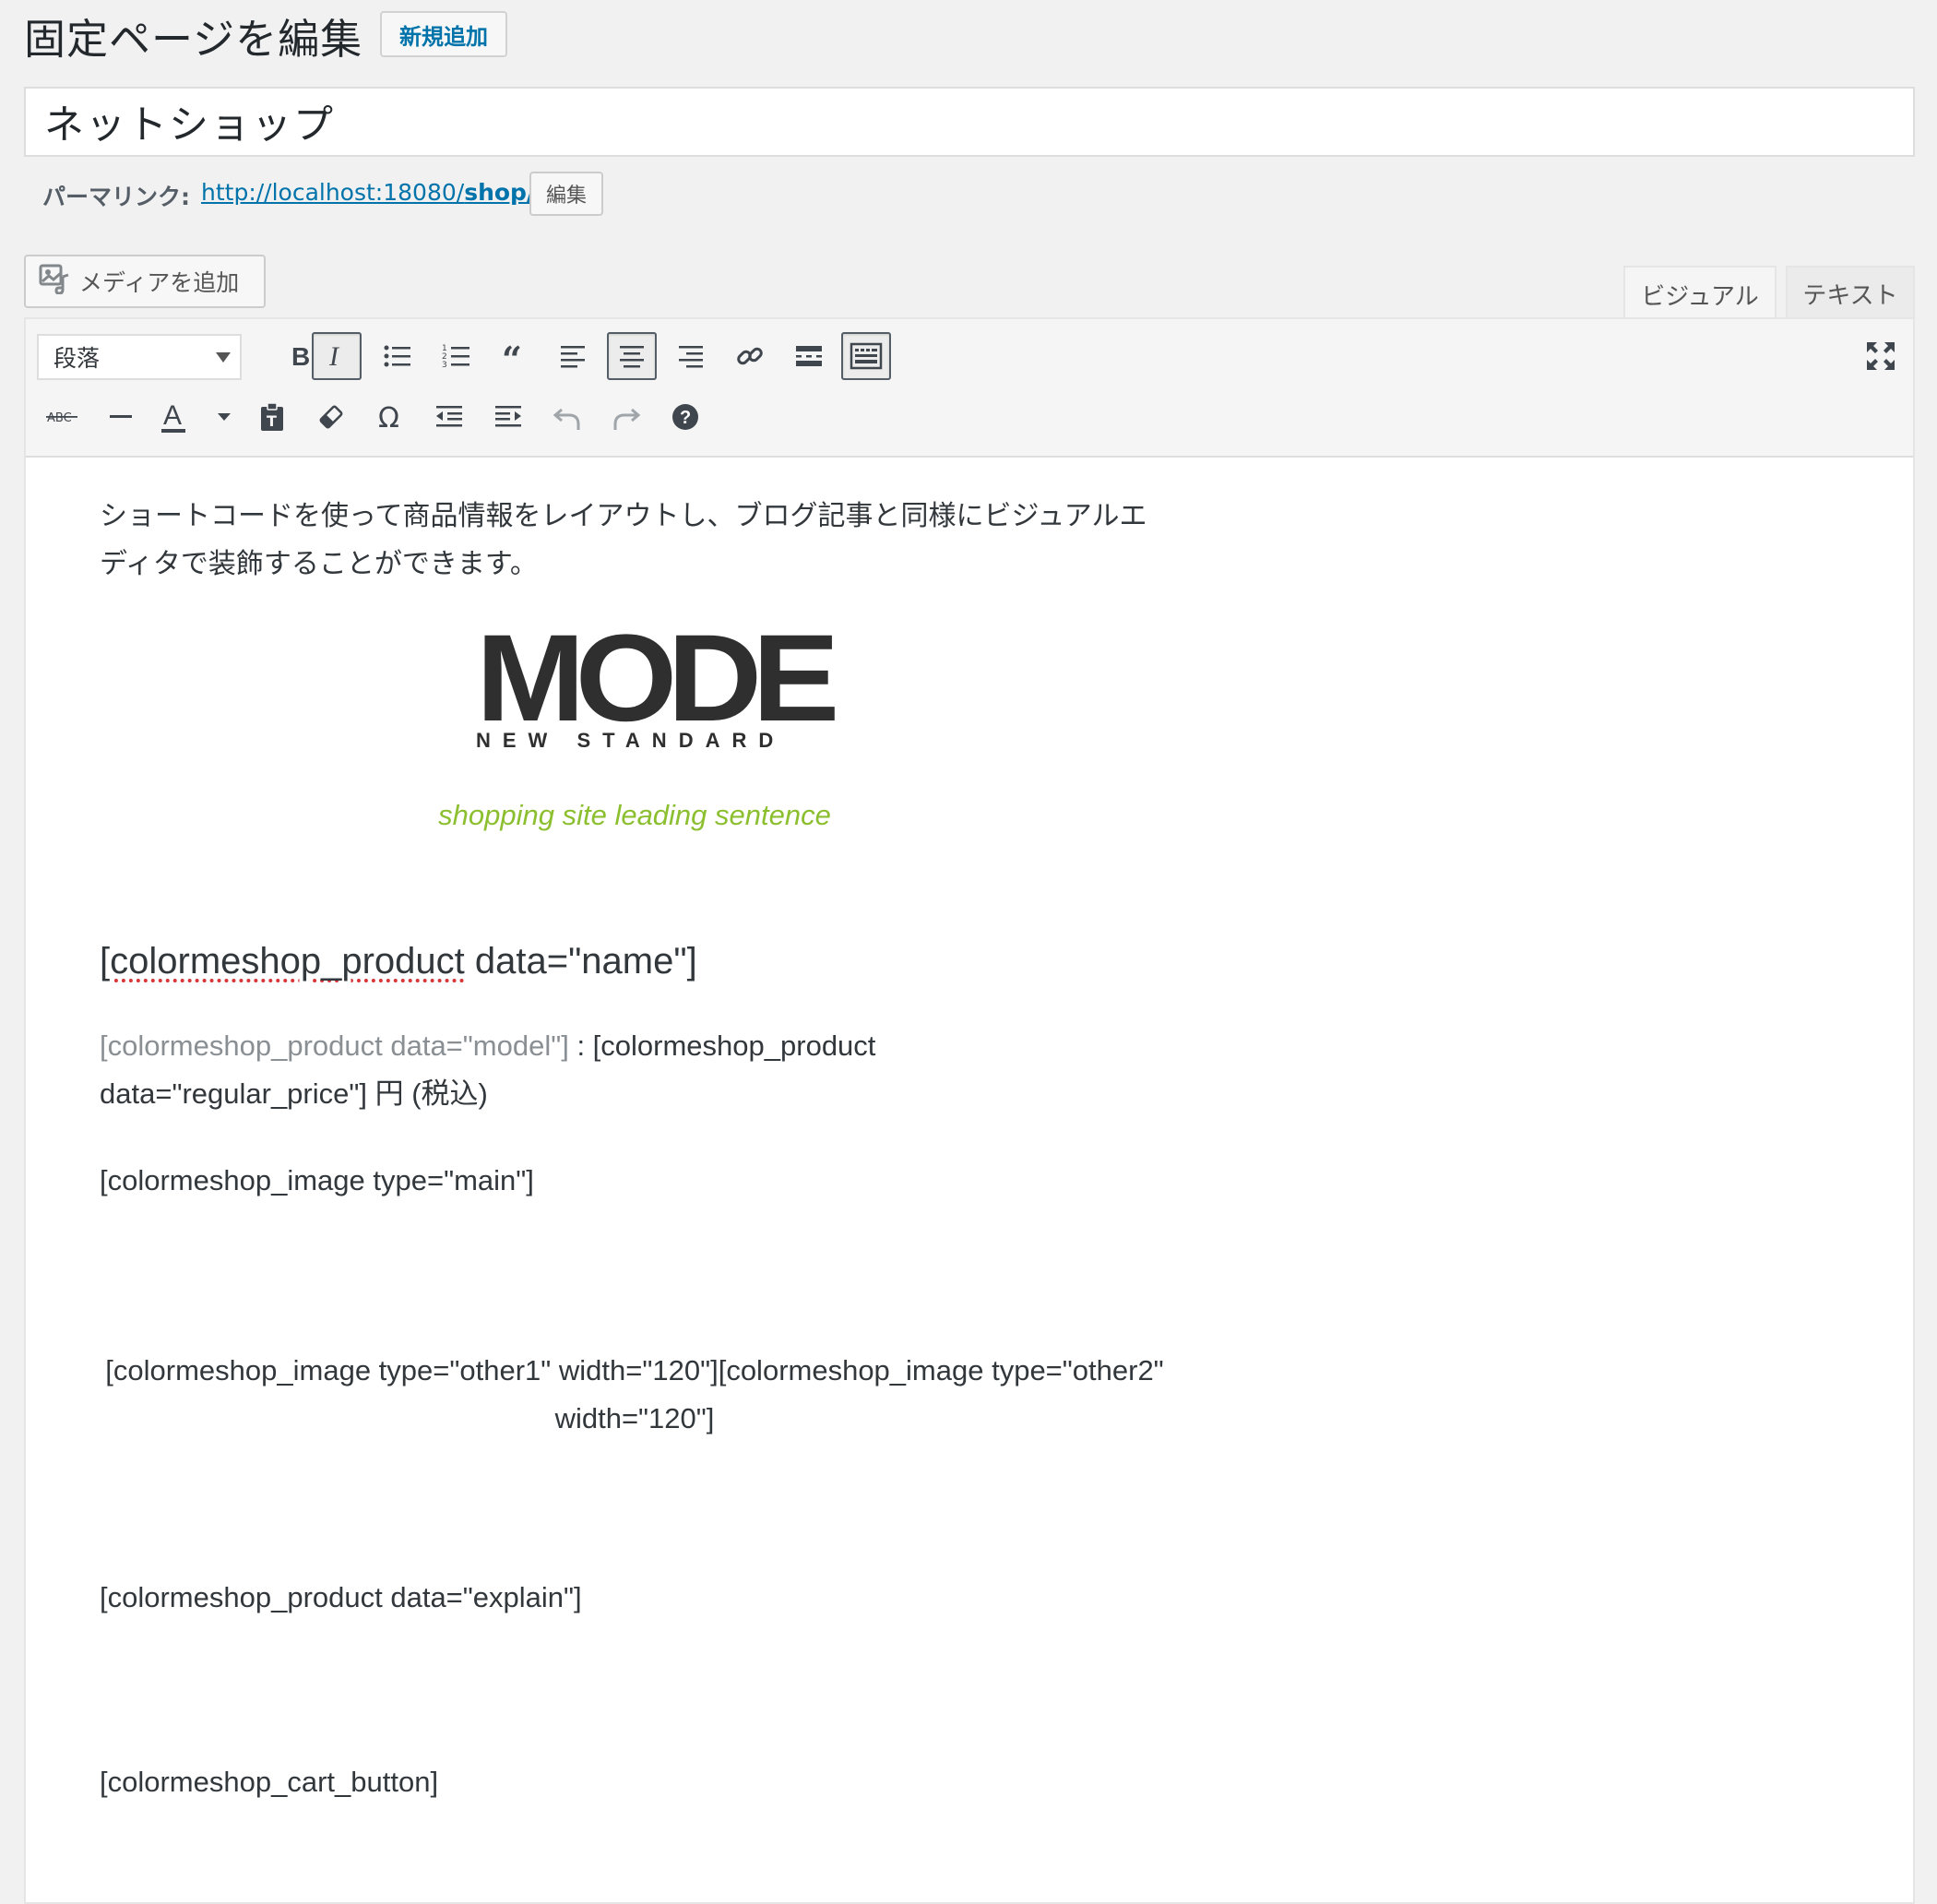  I want to click on main-image-shortcode: [colormeshop_image type="main"], so click(317, 1180).